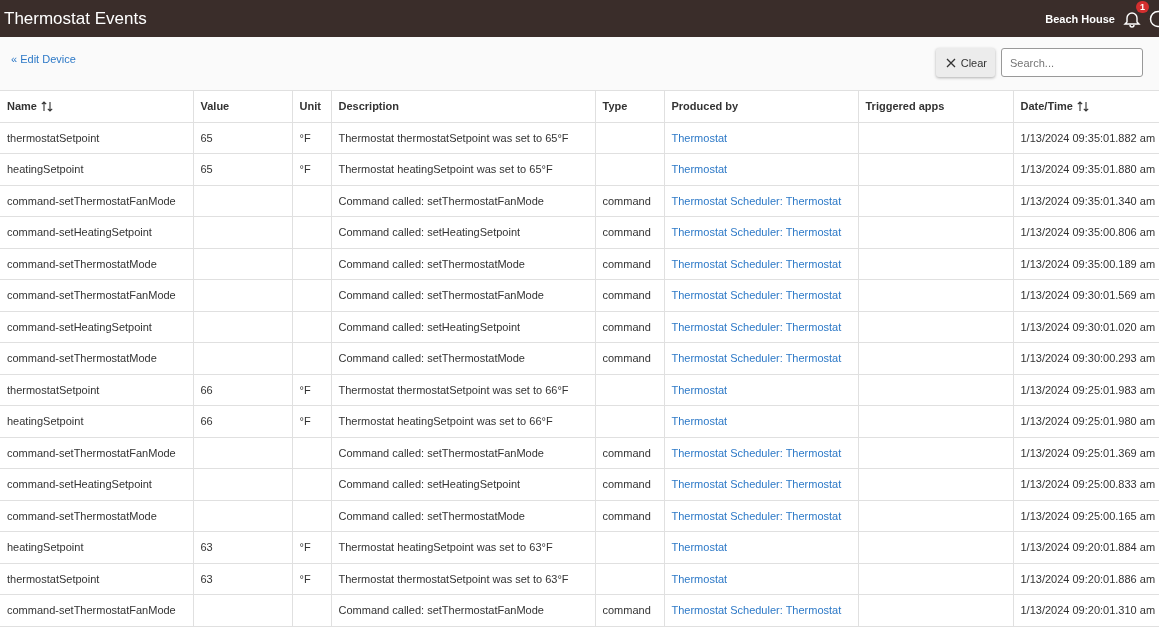 The image size is (1159, 628). What do you see at coordinates (463, 138) in the screenshot?
I see `table-cell: Thermostat thermostatSetpoint was set to 65°F` at bounding box center [463, 138].